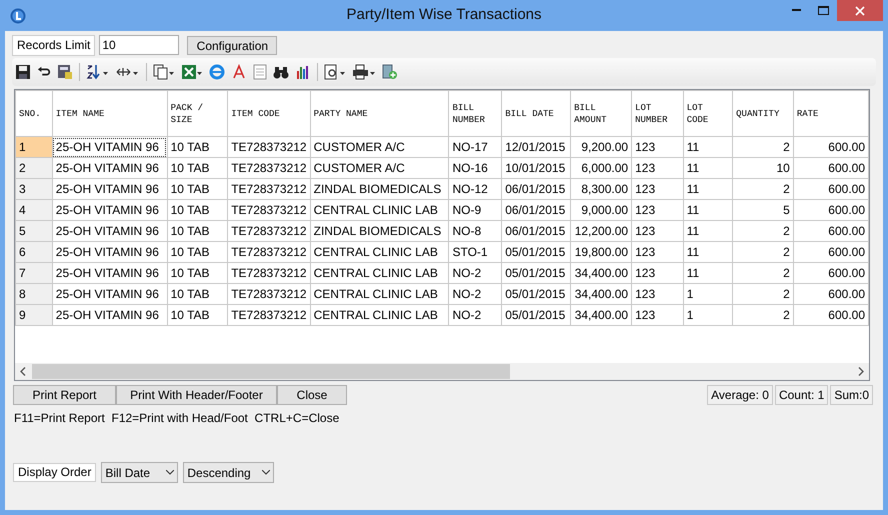  I want to click on column-header: PACK / SIZE, so click(197, 113).